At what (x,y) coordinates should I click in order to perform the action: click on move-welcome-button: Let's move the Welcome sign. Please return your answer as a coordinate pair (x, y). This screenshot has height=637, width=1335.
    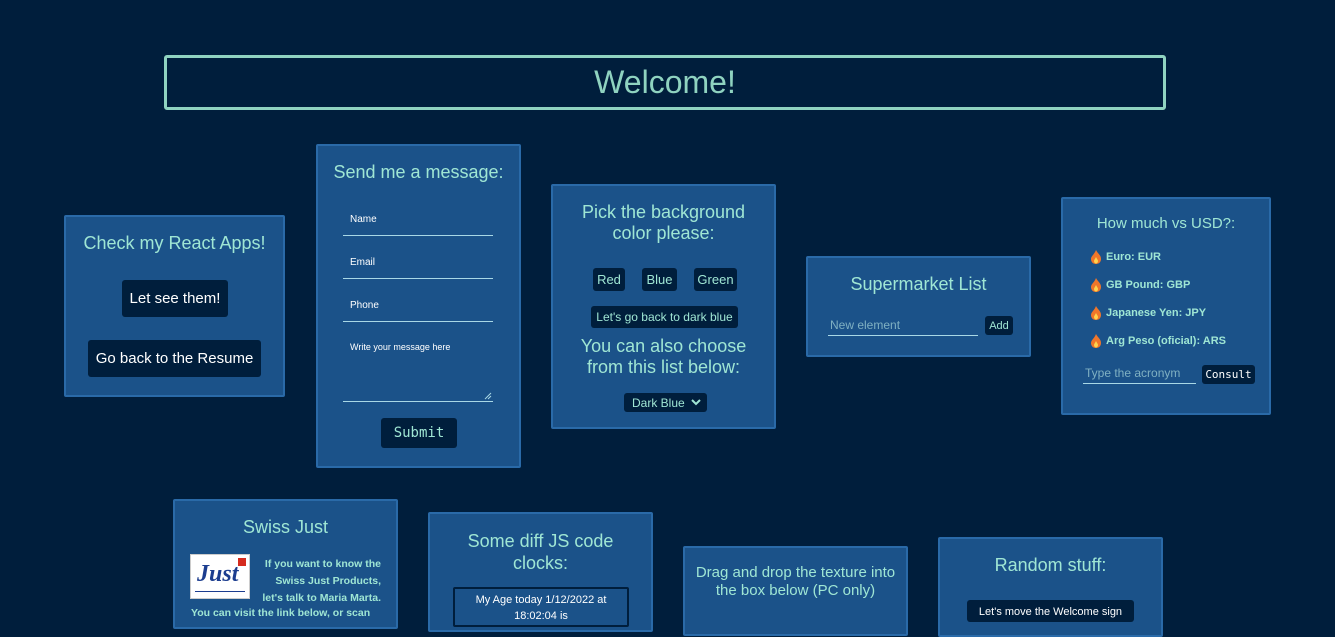
    Looking at the image, I should click on (1050, 611).